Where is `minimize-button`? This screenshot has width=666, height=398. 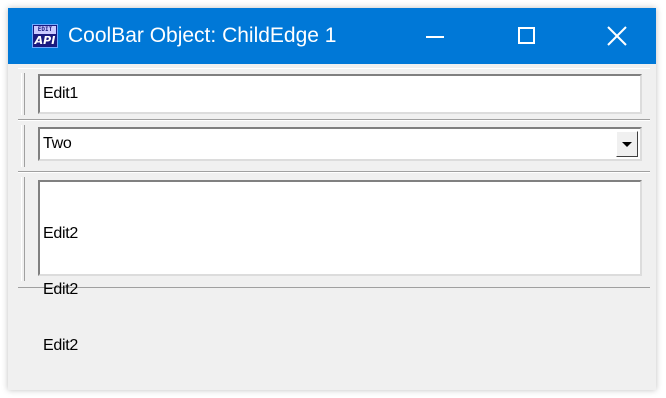 minimize-button is located at coordinates (435, 36).